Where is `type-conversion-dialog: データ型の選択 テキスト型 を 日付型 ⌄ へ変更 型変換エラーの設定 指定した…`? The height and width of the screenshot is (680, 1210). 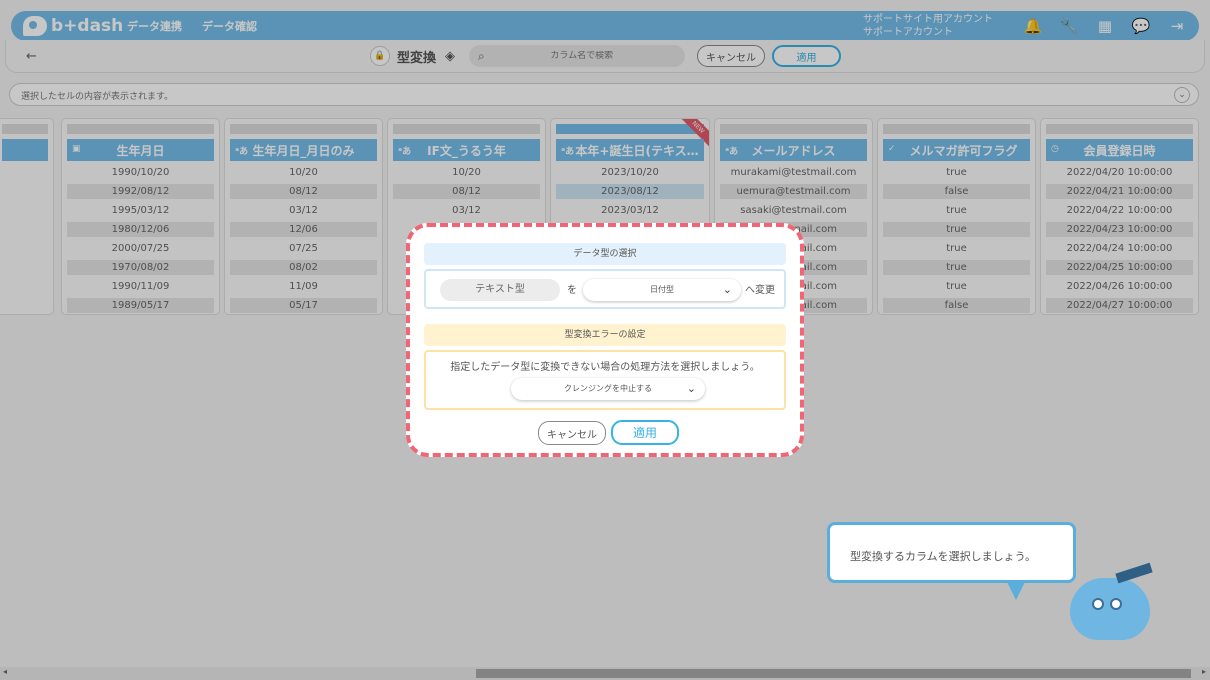 type-conversion-dialog: データ型の選択 テキスト型 を 日付型 ⌄ へ変更 型変換エラーの設定 指定した… is located at coordinates (605, 340).